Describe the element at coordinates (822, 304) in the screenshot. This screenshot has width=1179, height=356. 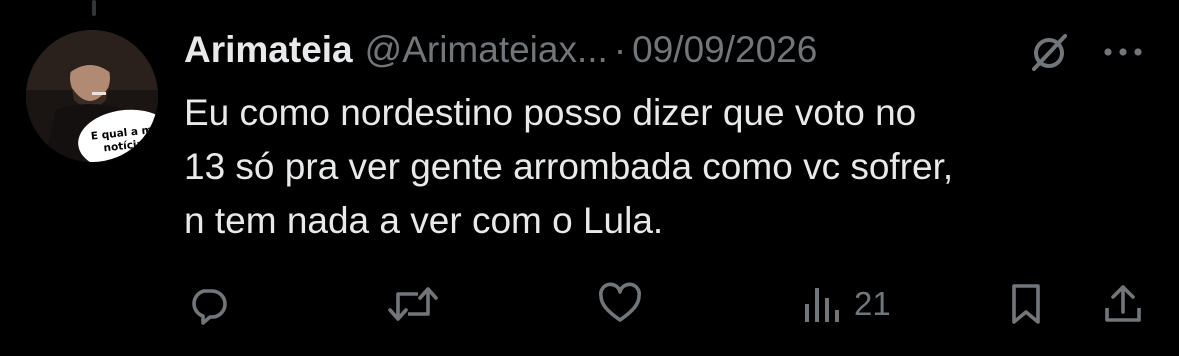
I see `views-icon` at that location.